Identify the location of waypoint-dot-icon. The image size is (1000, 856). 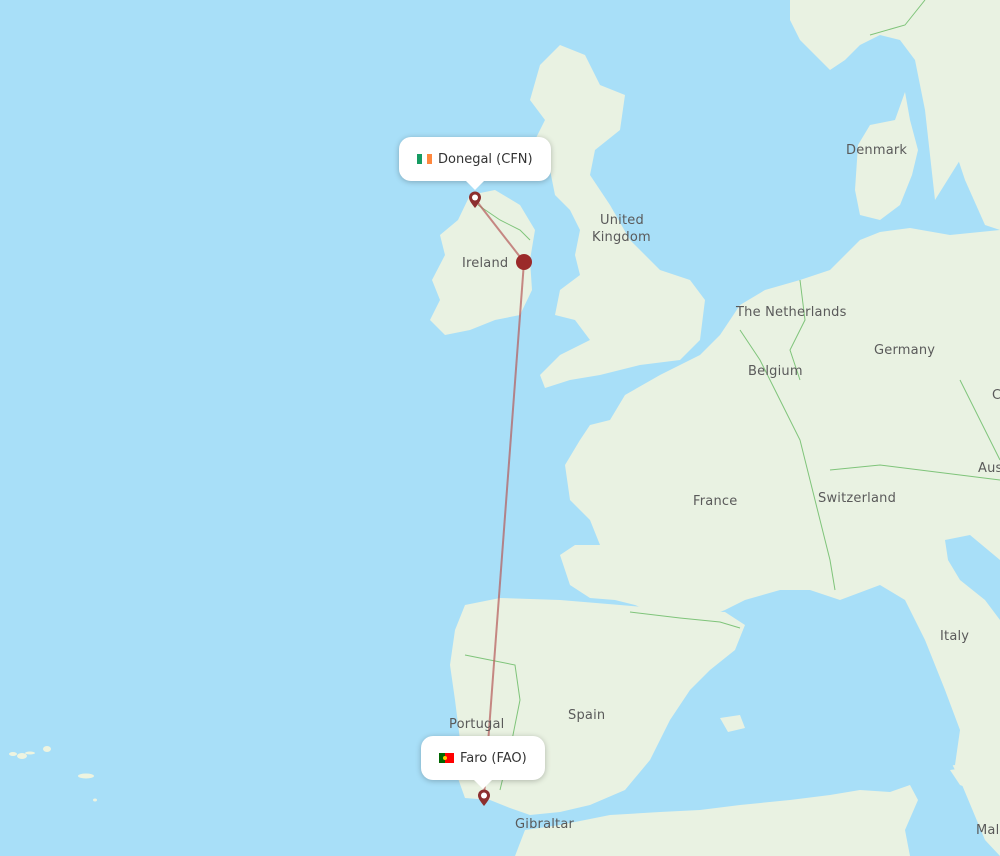
(524, 262).